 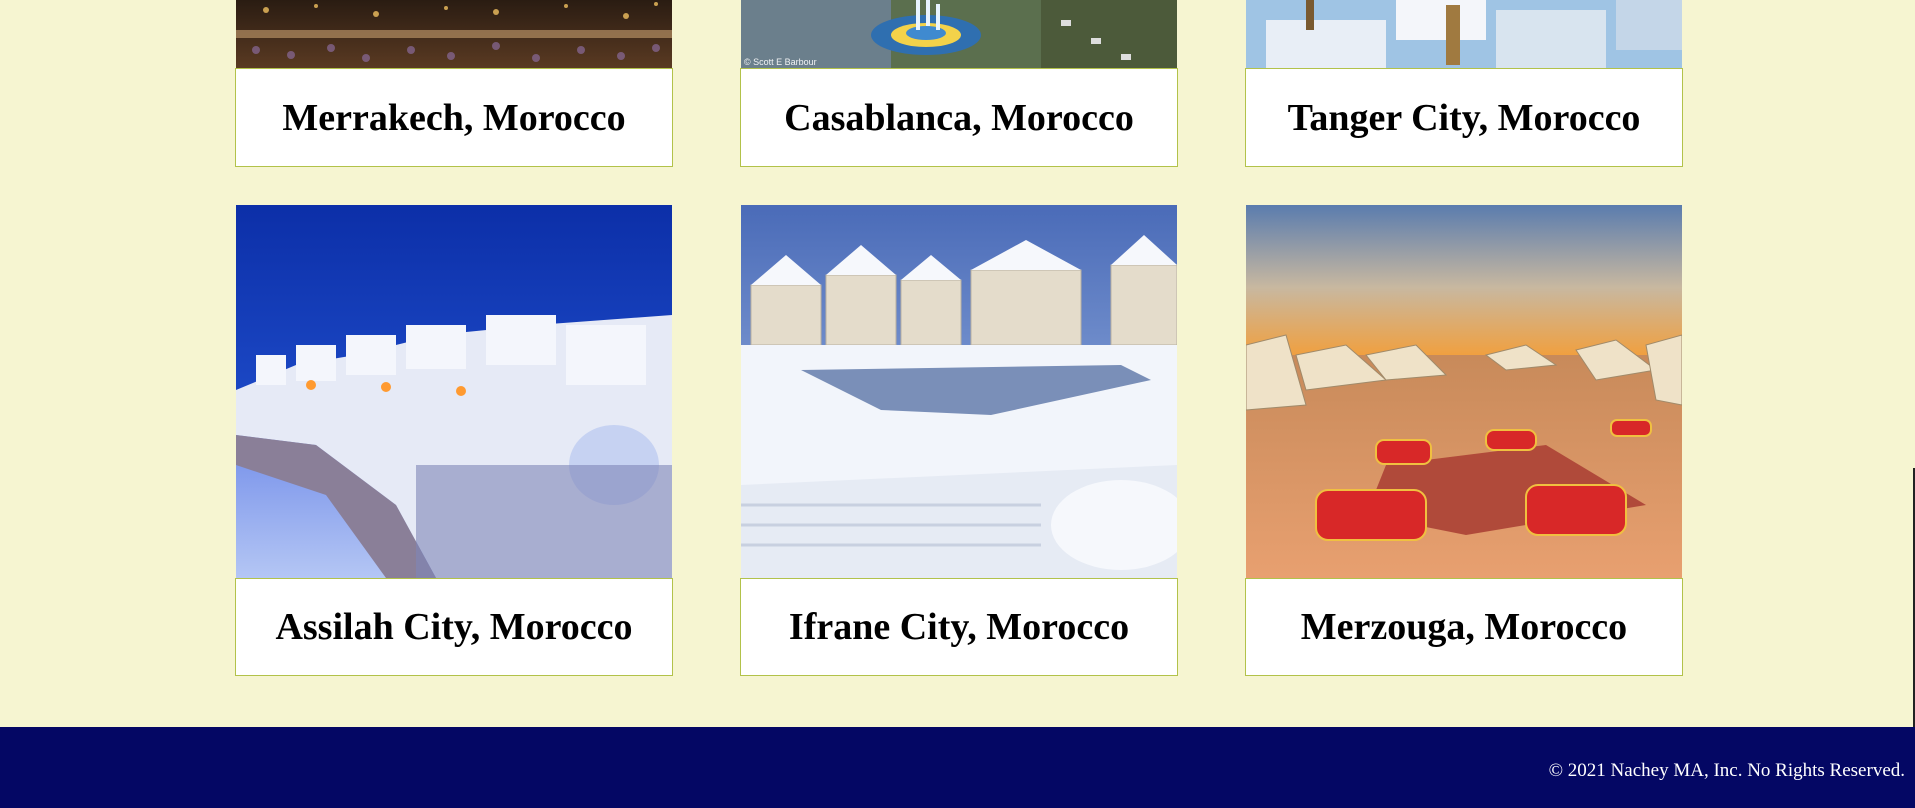 What do you see at coordinates (959, 34) in the screenshot?
I see `casablanca-photo: © Scott E Barbour` at bounding box center [959, 34].